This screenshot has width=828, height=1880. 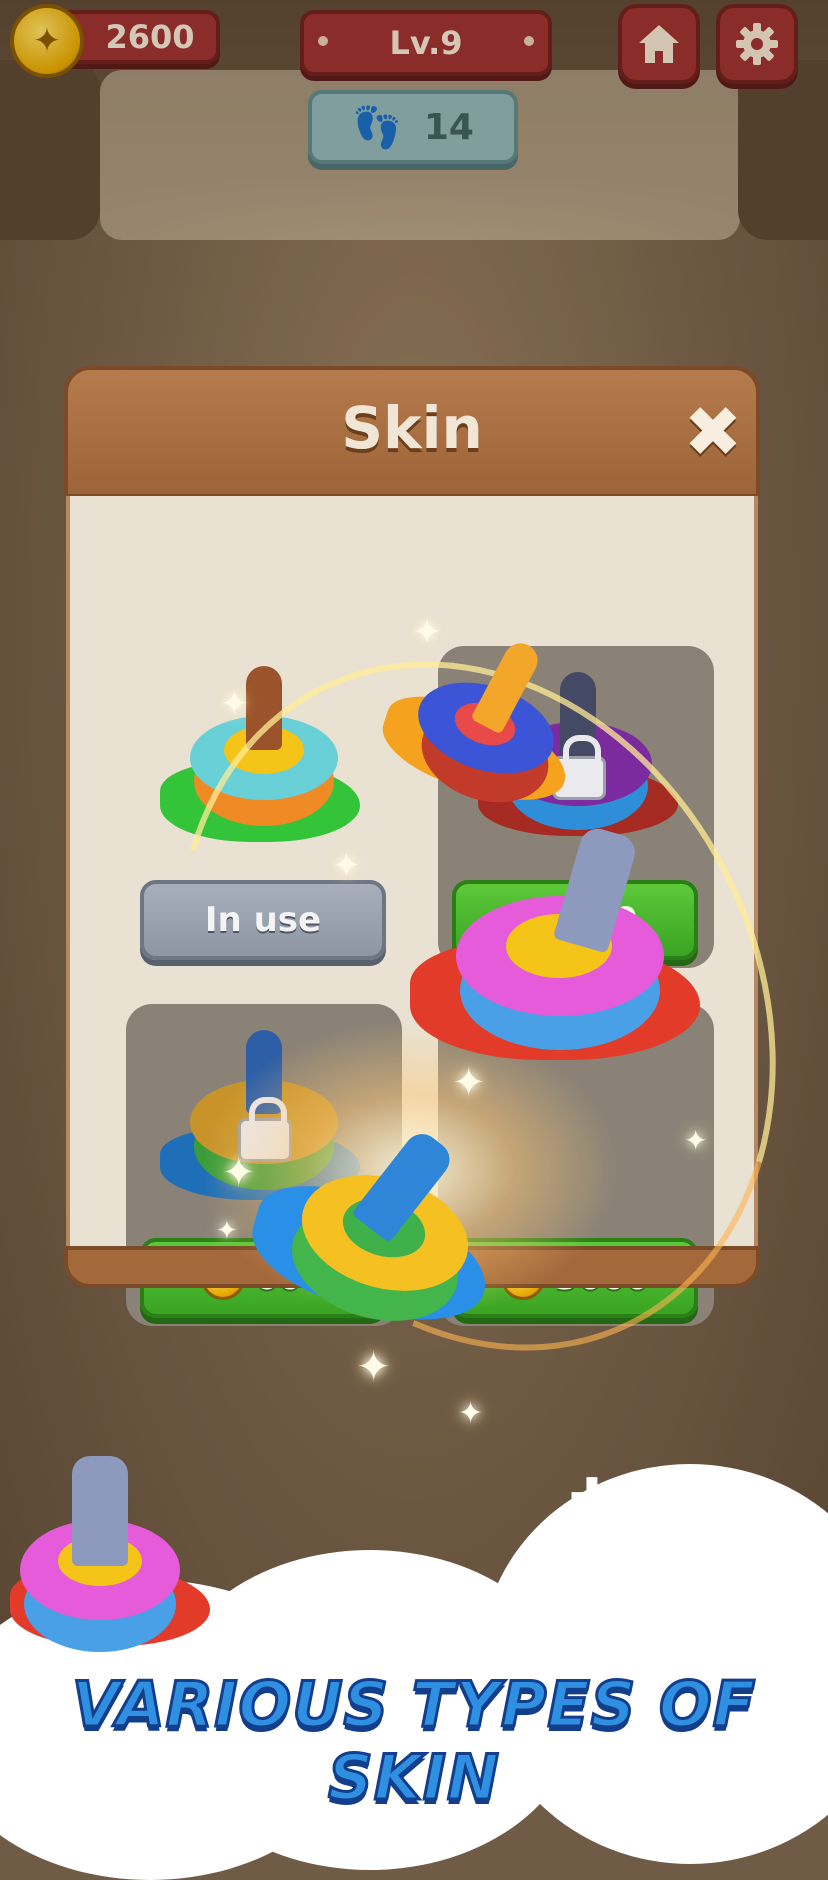 I want to click on flying-broom-orange, so click(x=476, y=738).